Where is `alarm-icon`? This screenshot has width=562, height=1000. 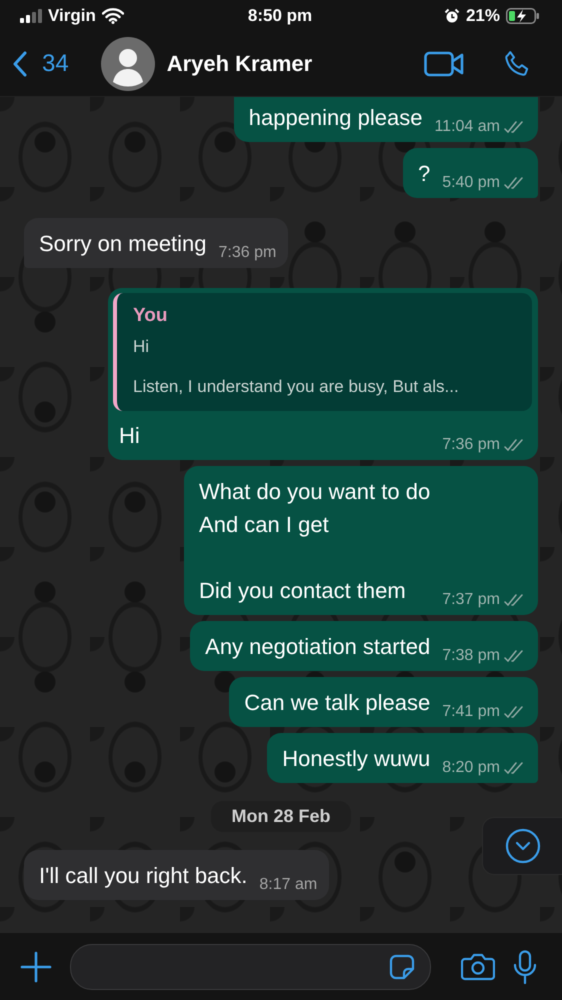
alarm-icon is located at coordinates (452, 16).